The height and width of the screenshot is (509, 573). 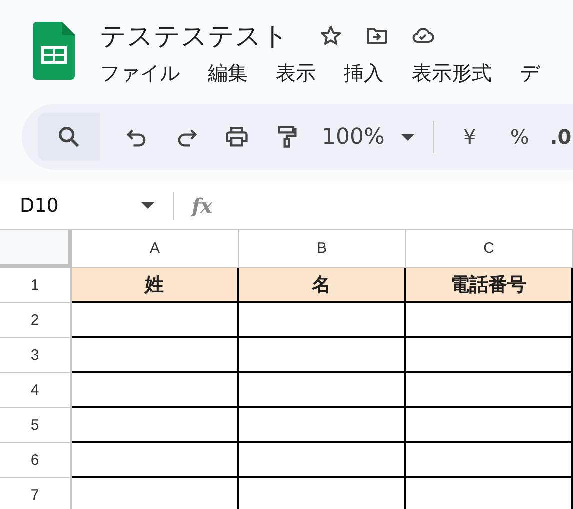 I want to click on table-cell: 名, so click(x=322, y=285).